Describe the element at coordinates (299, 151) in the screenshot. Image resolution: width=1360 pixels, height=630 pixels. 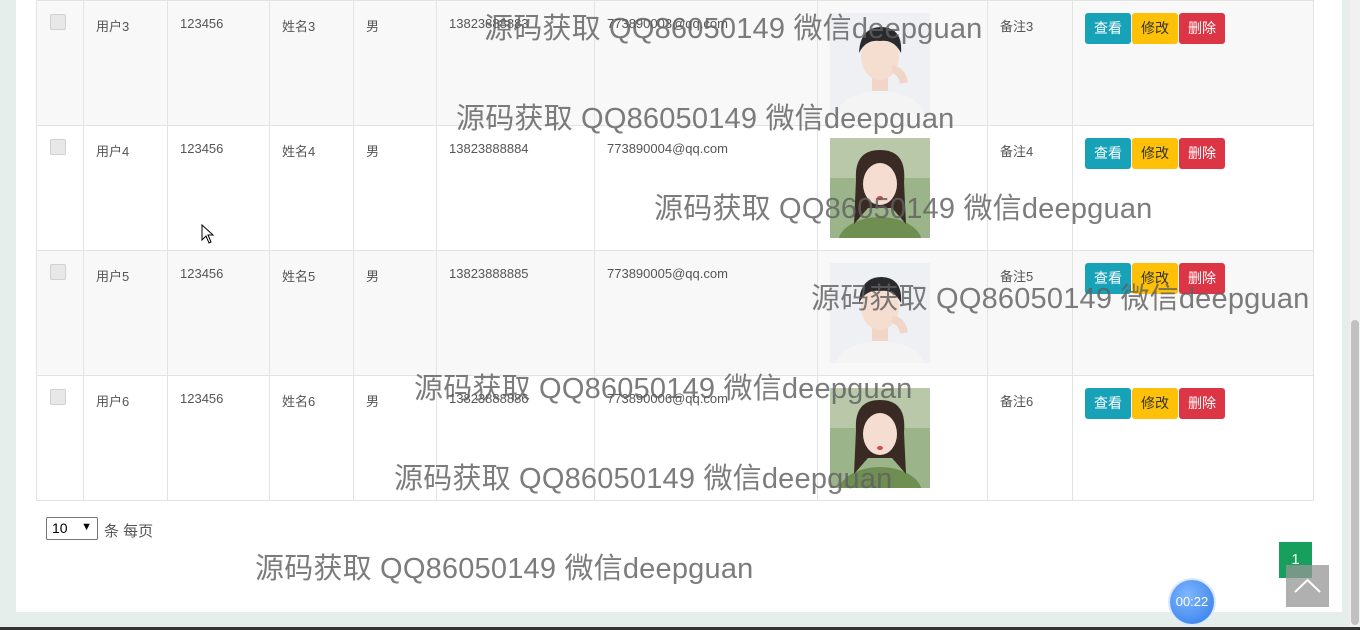
I see `name-cell: 姓名4` at that location.